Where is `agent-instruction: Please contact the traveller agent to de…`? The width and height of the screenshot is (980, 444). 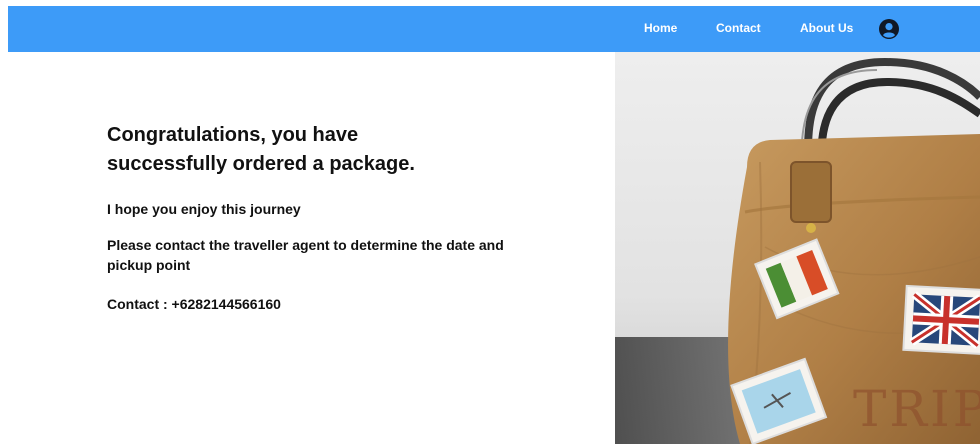
agent-instruction: Please contact the traveller agent to de… is located at coordinates (305, 255).